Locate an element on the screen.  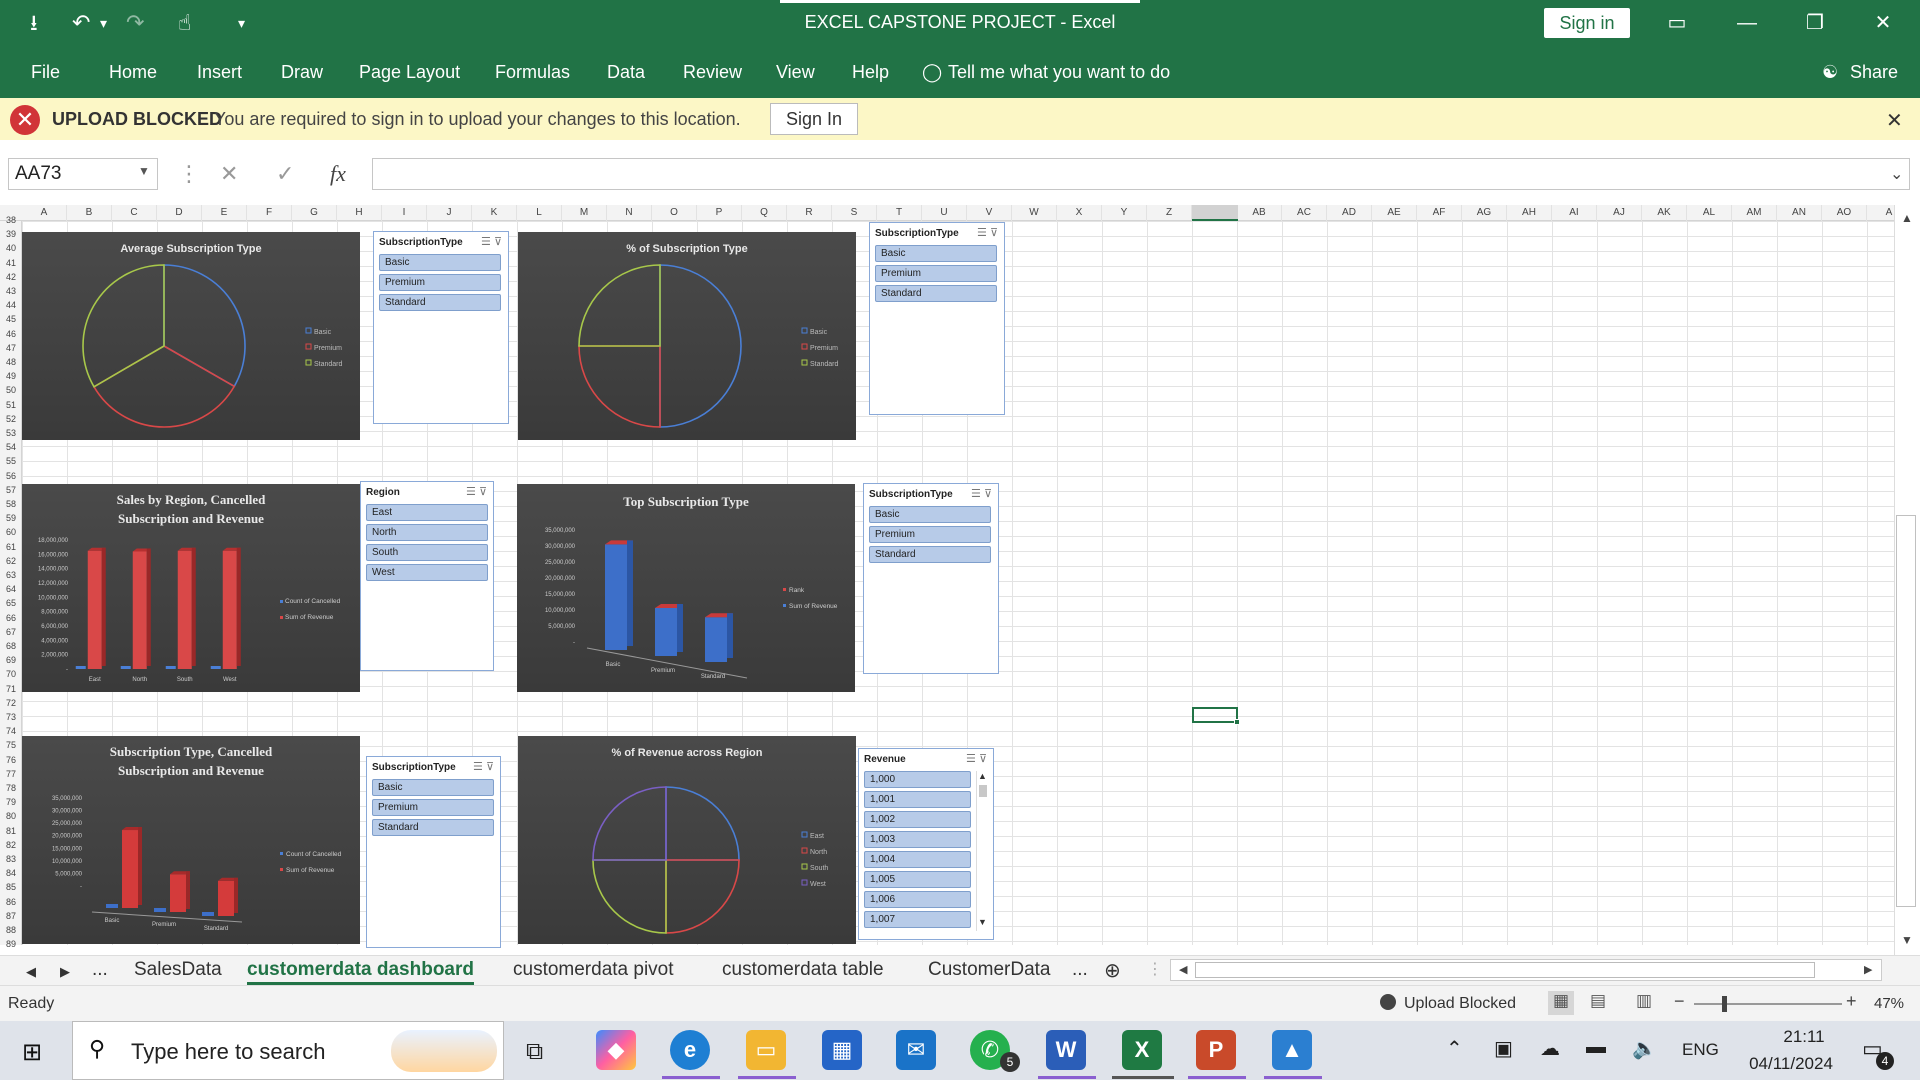
vertical-scroll-thumb is located at coordinates (1906, 711).